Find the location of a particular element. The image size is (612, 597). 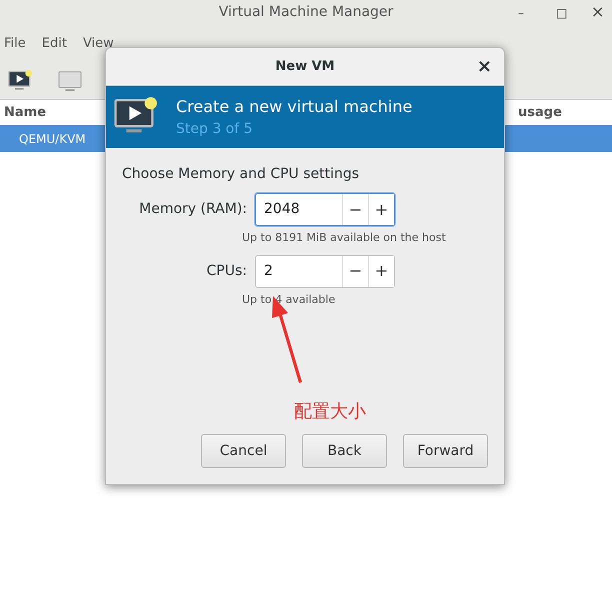

step-label: Step 3 of 5 is located at coordinates (215, 129).